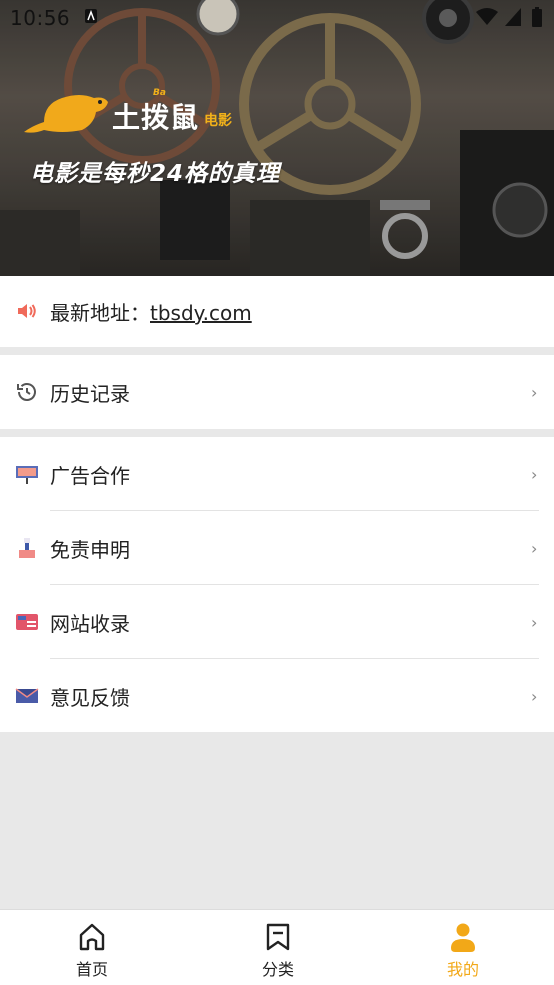  What do you see at coordinates (27, 695) in the screenshot?
I see `mail-icon` at bounding box center [27, 695].